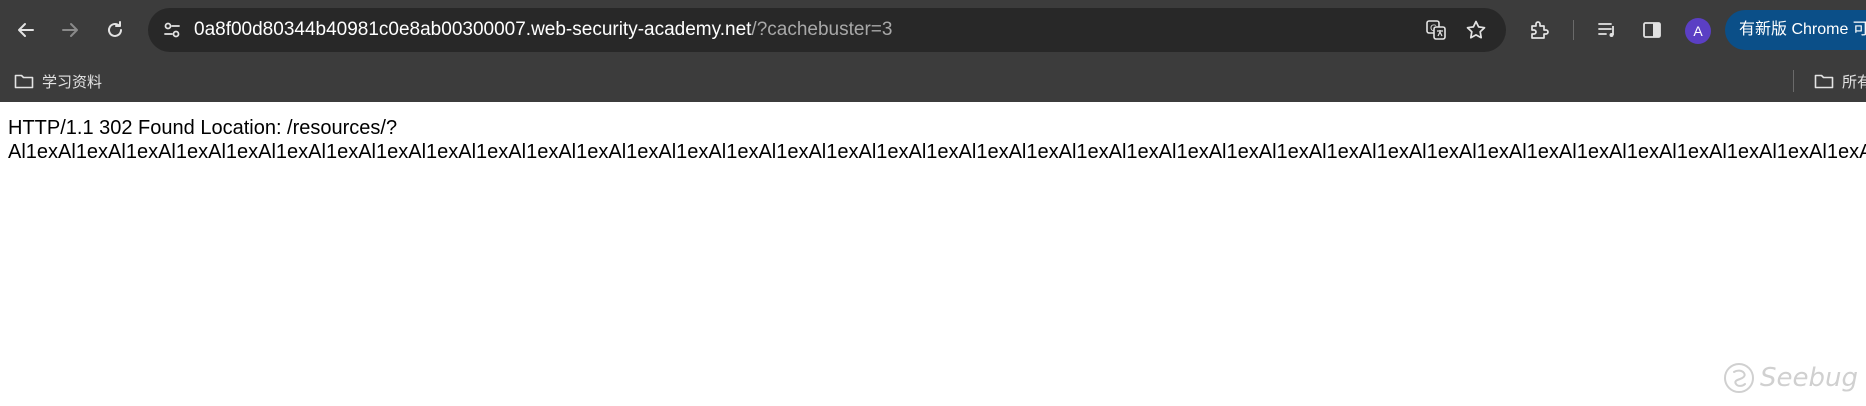 The image size is (1866, 406). I want to click on arrow-left-icon, so click(26, 30).